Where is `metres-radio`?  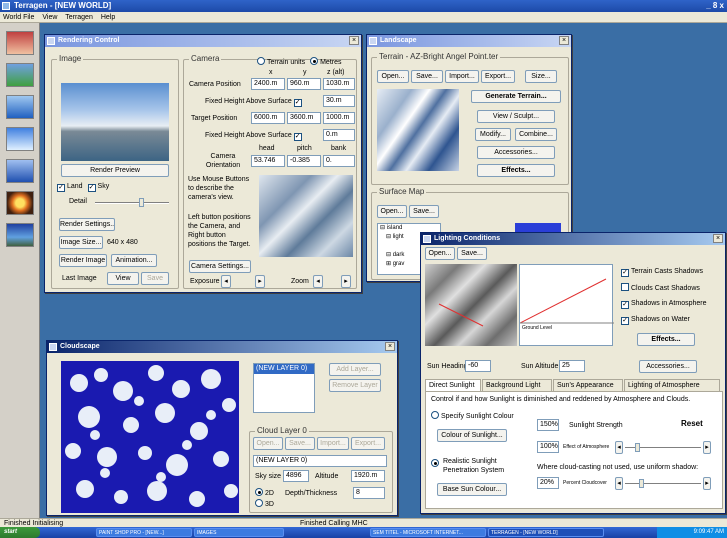
metres-radio is located at coordinates (314, 61).